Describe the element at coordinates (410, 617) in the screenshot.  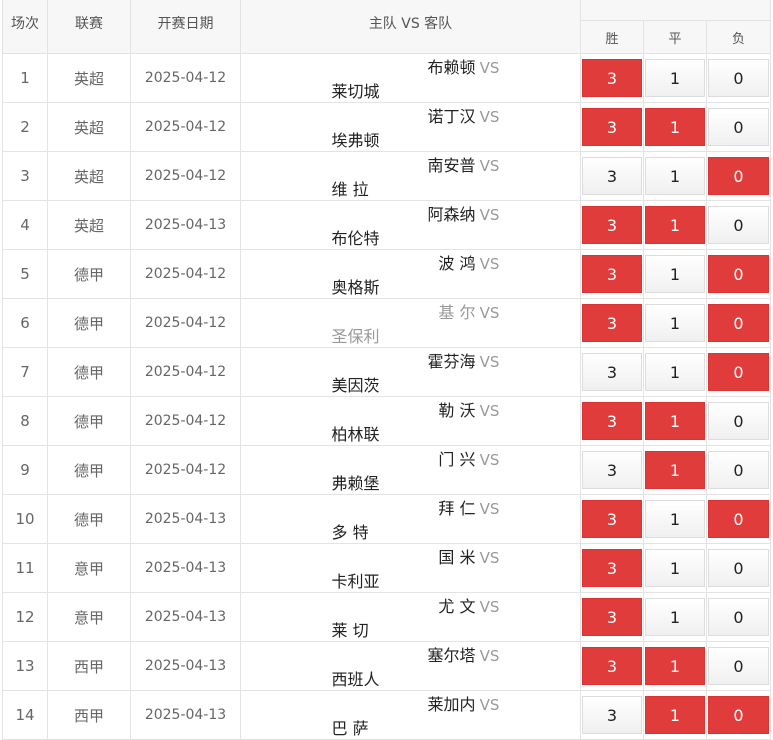
I see `match-teams-cell: 尤 文 VS 莱 切` at that location.